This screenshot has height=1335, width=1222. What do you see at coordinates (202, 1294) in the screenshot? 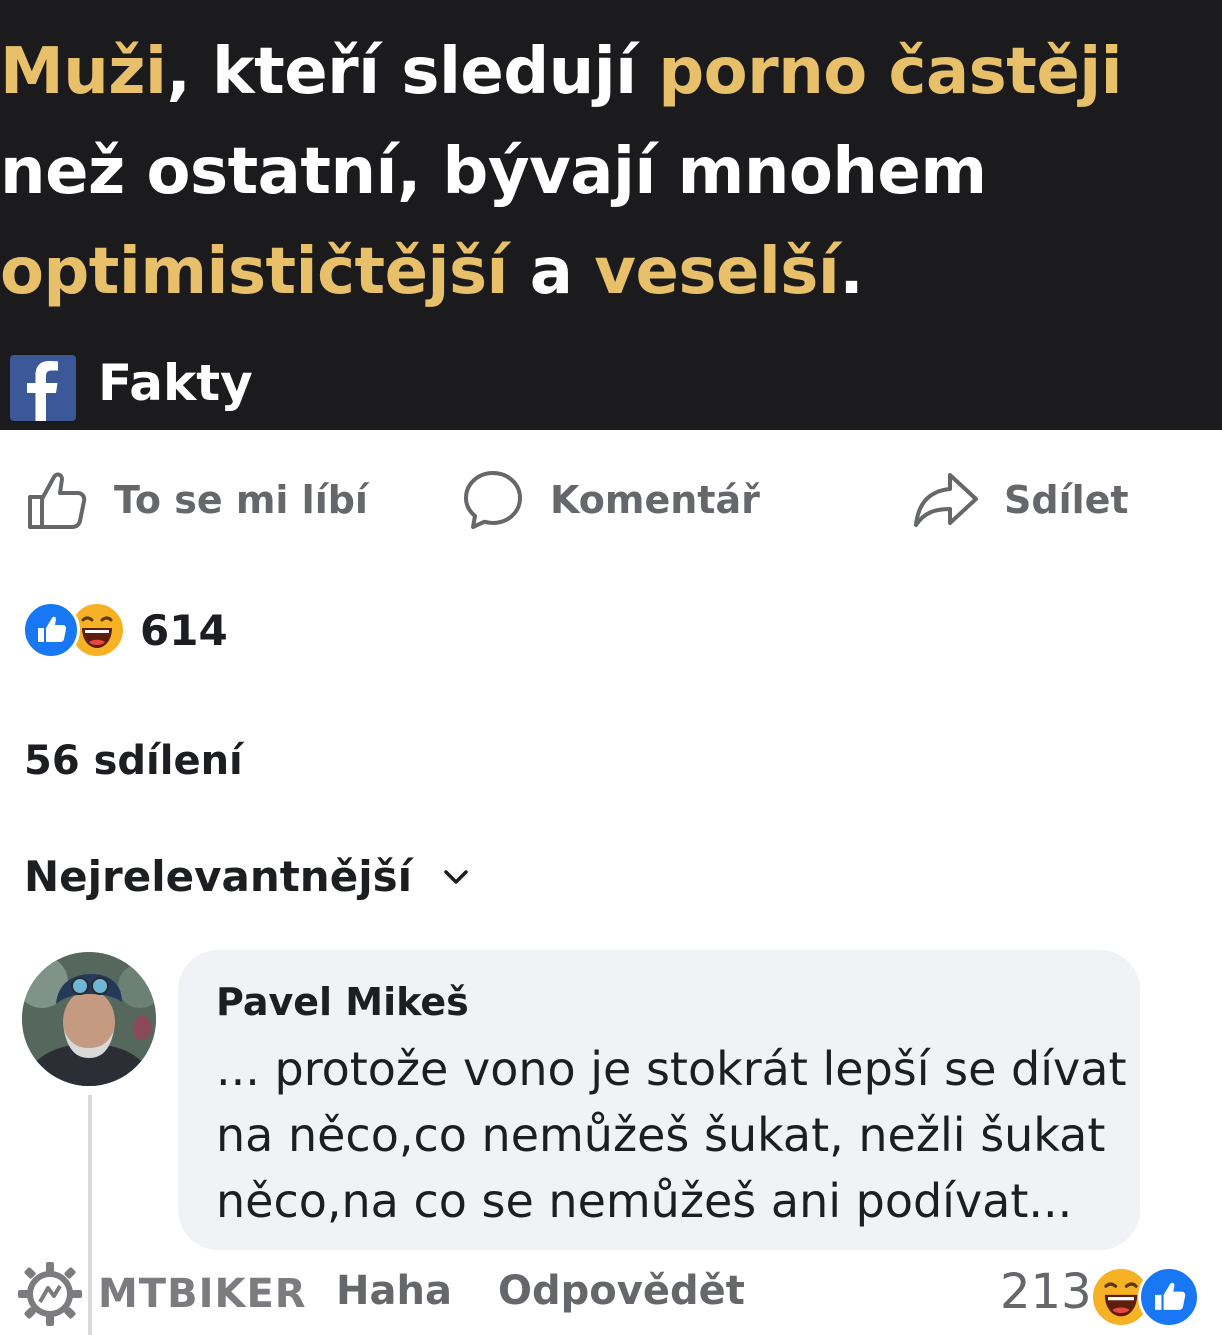
I see `watermark-text: MTBIKER` at bounding box center [202, 1294].